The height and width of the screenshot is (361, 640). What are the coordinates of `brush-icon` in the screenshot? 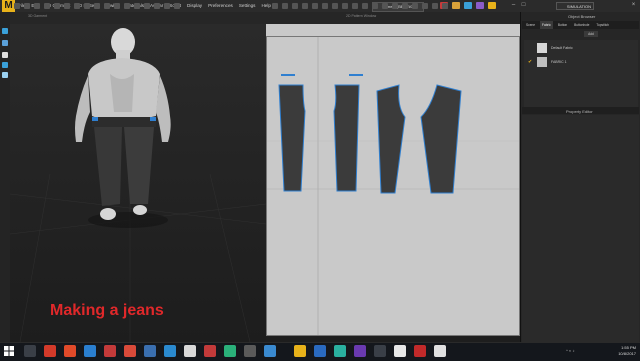 It's located at (87, 6).